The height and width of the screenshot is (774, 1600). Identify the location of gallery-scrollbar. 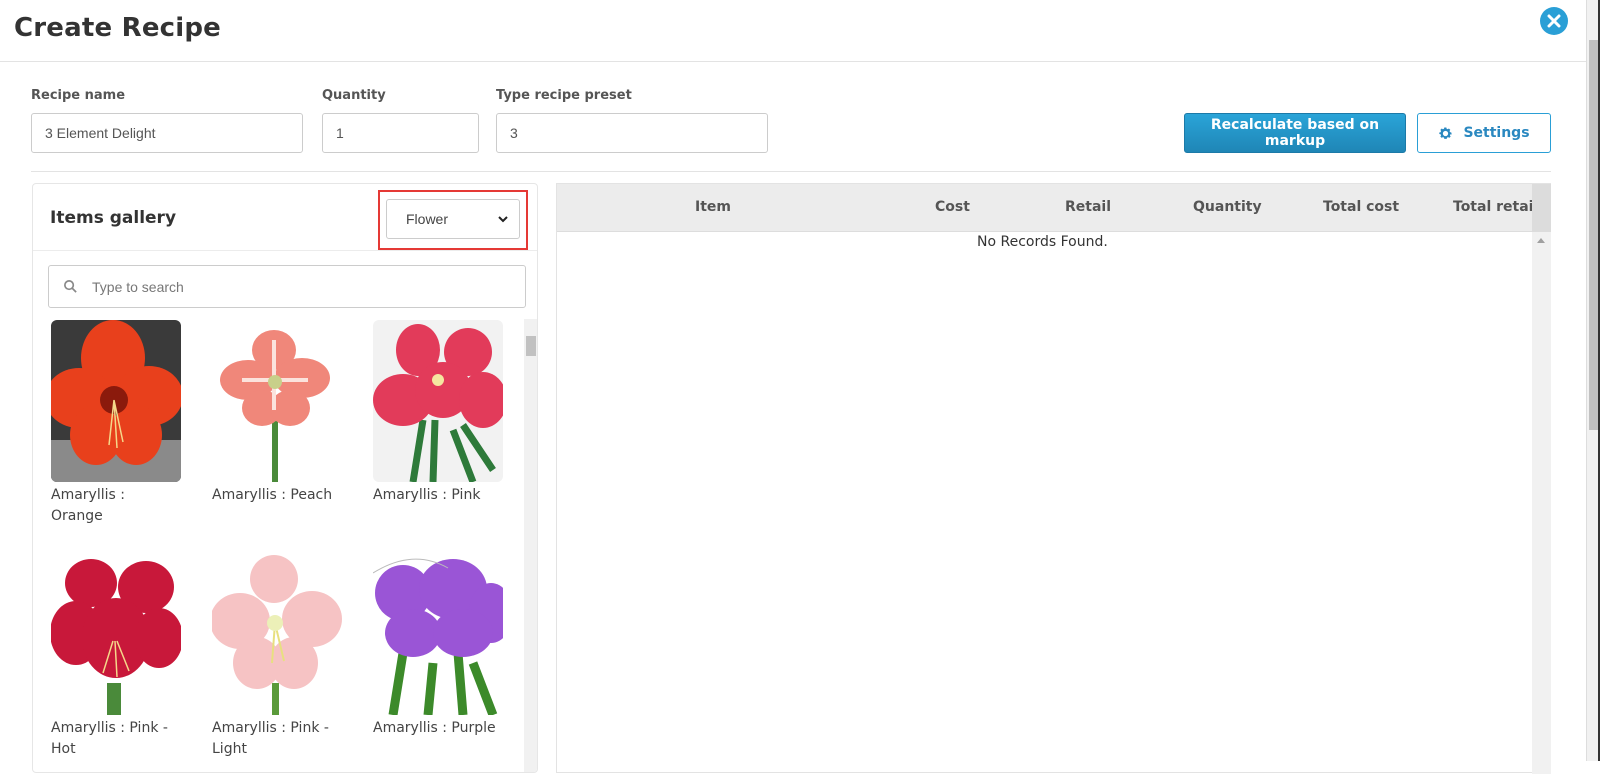
(530, 545).